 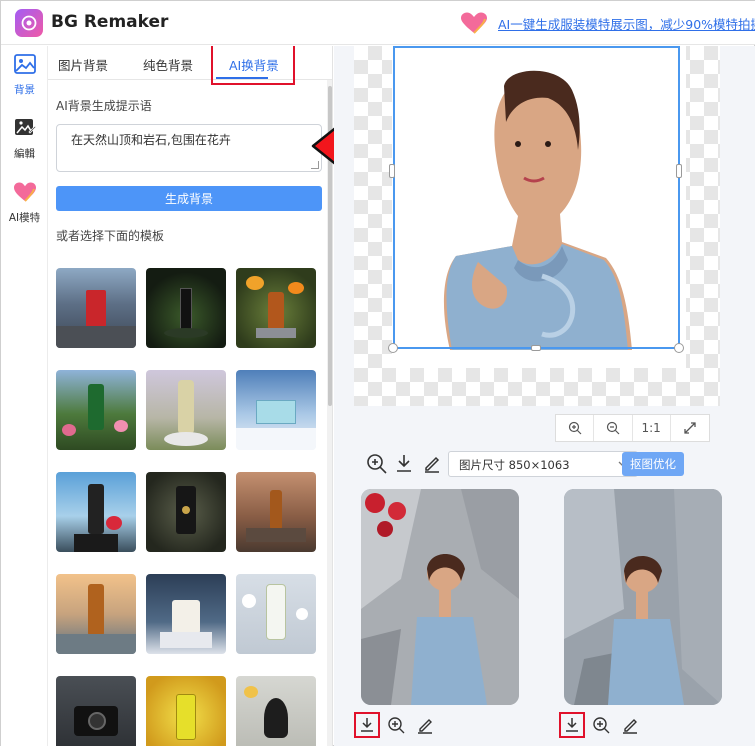 What do you see at coordinates (626, 23) in the screenshot?
I see `promo-link: AI一键生成服装模特展示图，减少90%模特拍摄` at bounding box center [626, 23].